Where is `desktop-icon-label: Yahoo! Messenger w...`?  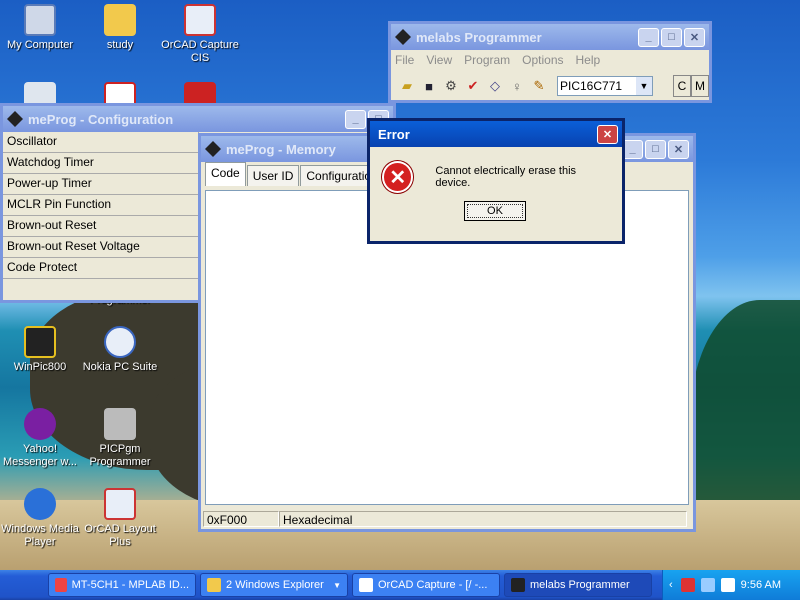 desktop-icon-label: Yahoo! Messenger w... is located at coordinates (40, 455).